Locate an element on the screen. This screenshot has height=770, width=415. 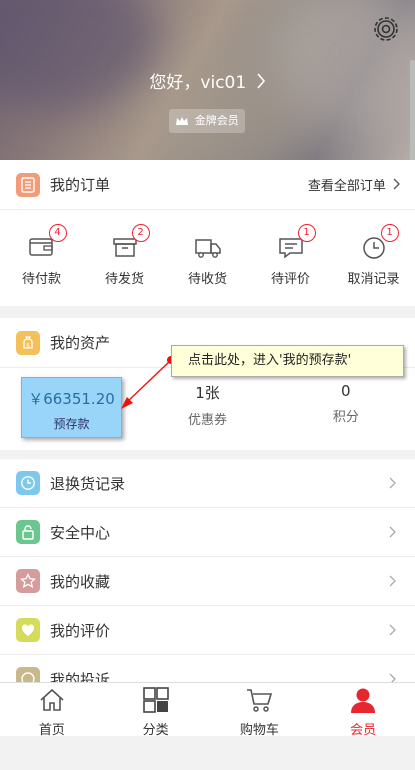
user-icon is located at coordinates (363, 702).